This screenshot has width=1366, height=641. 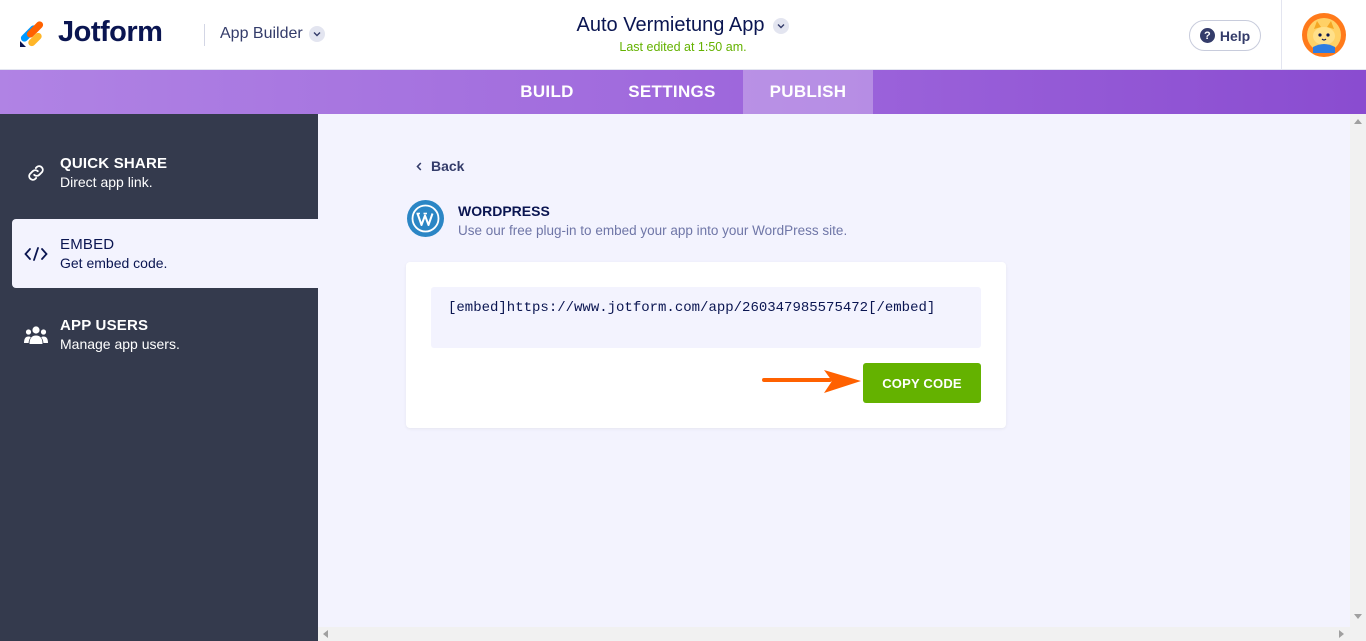 I want to click on sidebar-item-quick-share: QUICK SHARE Direct app link., so click(x=165, y=172).